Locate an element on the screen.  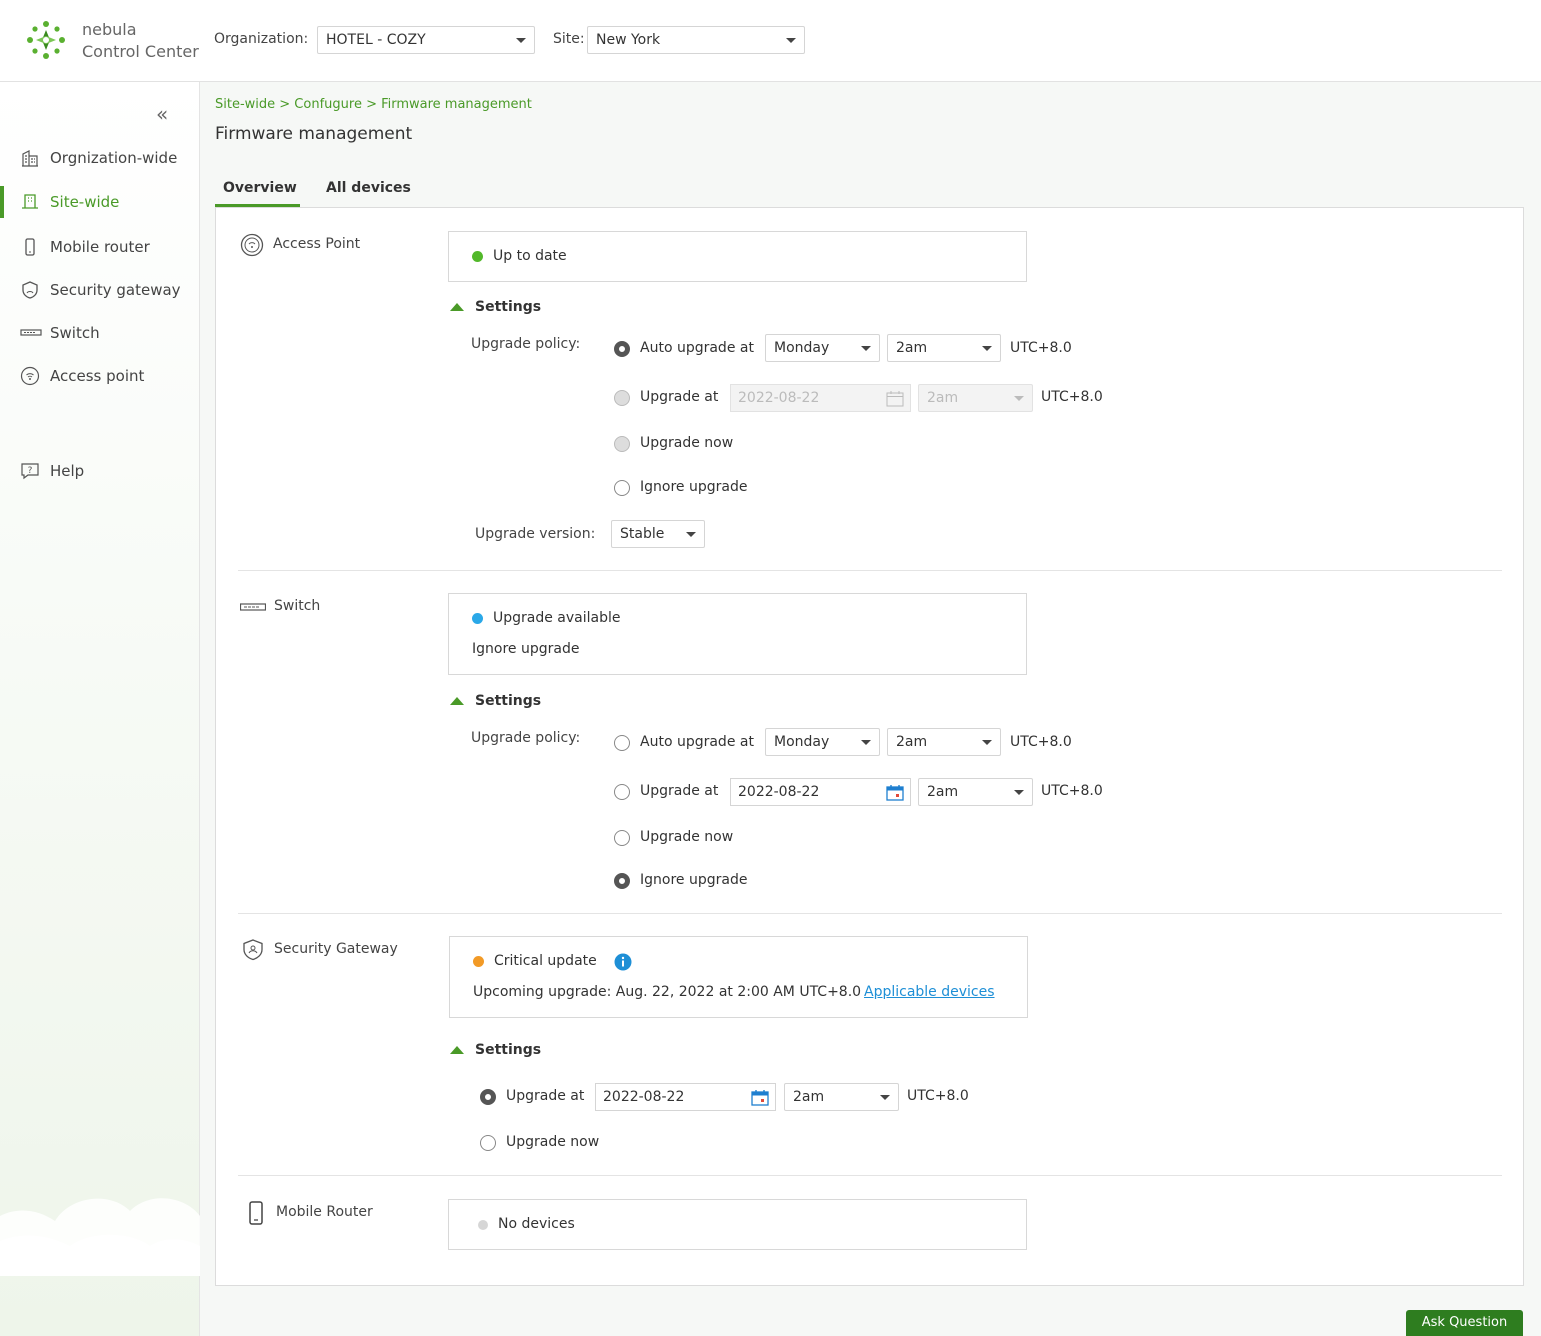
section-title-switch: Switch is located at coordinates (297, 606).